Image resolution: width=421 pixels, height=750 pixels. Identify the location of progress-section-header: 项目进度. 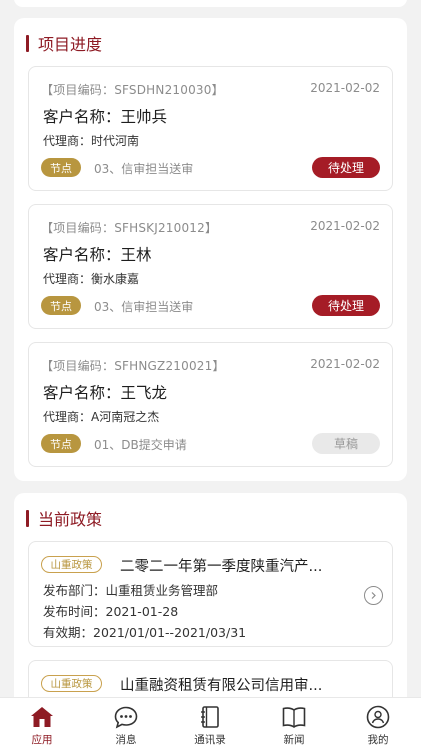
(64, 43).